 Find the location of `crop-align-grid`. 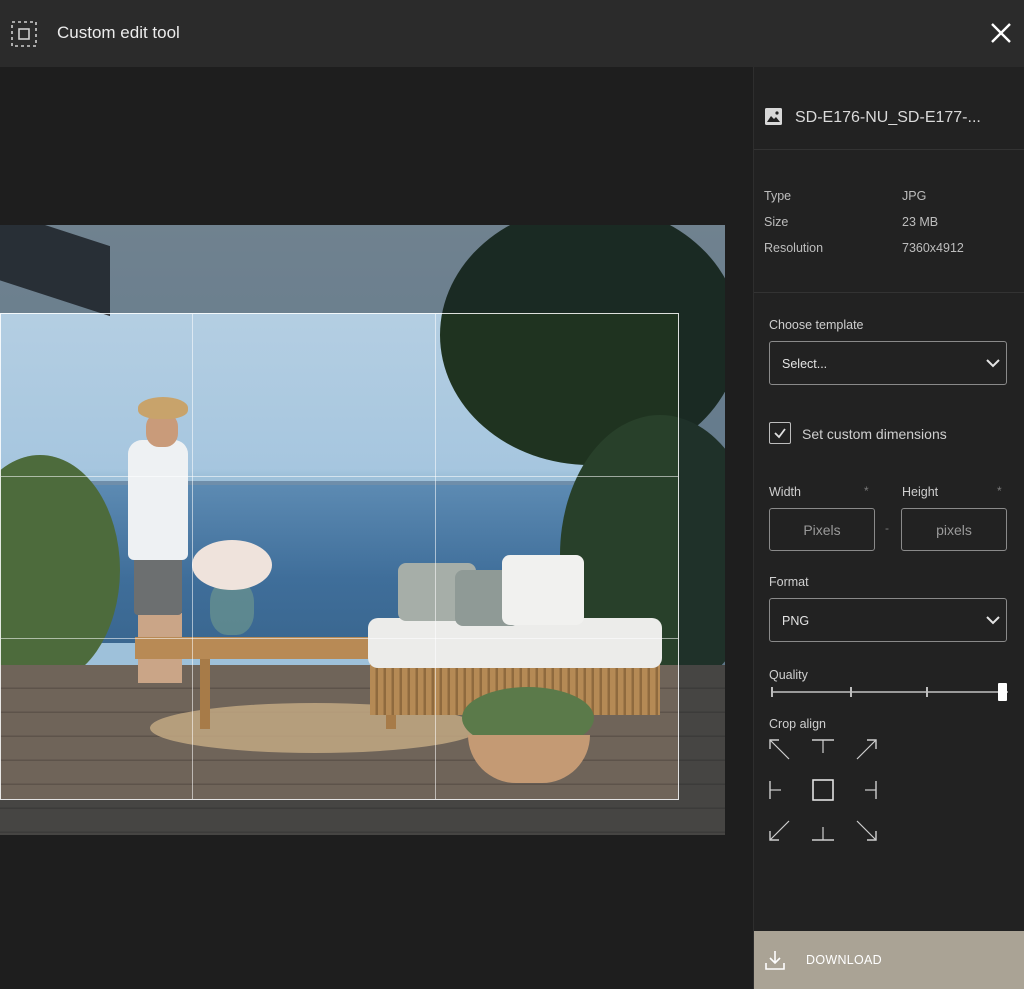

crop-align-grid is located at coordinates (823, 790).